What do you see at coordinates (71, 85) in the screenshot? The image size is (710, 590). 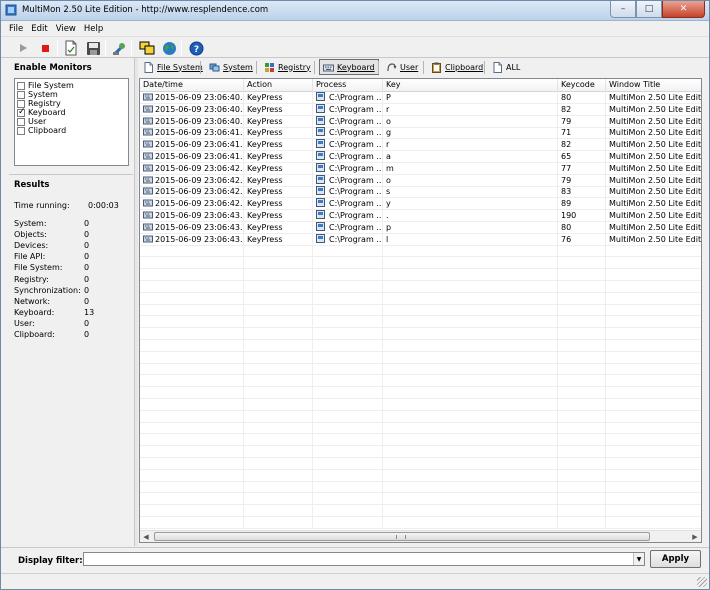 I see `monitor-file-system: File System` at bounding box center [71, 85].